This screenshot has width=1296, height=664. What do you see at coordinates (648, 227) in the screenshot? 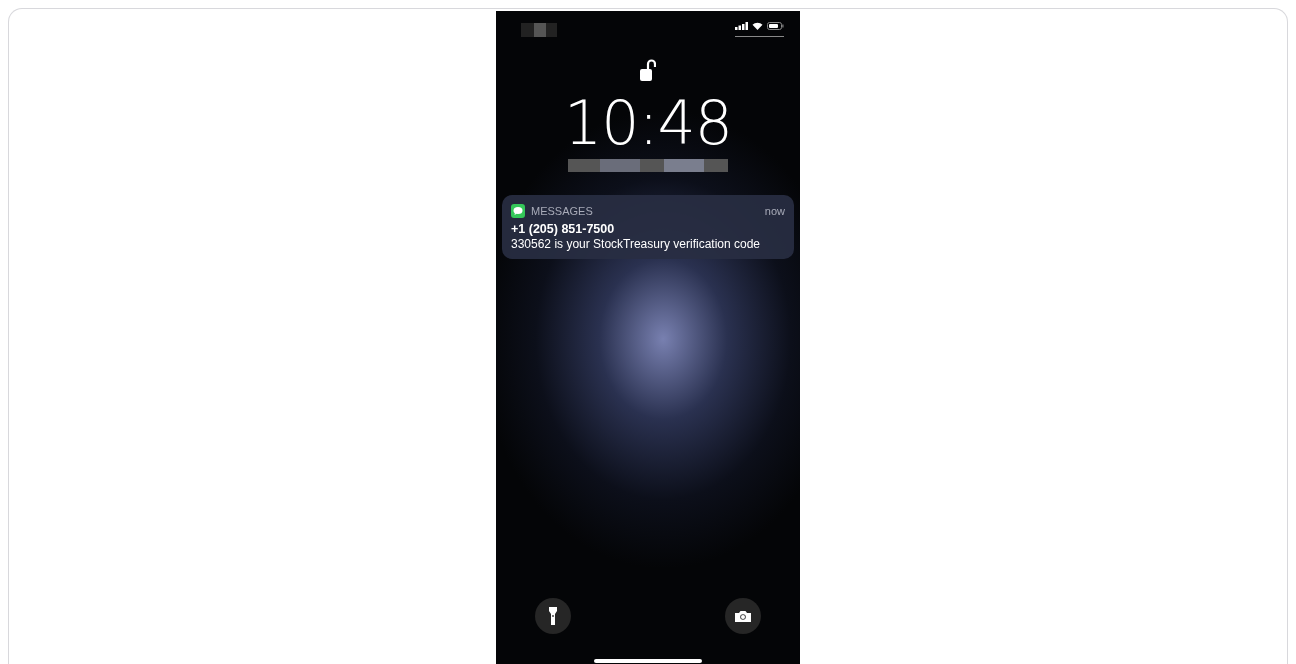
I see `notification-card: MESSAGES now +1 (205) 851-7500 330562 is your StockTreasury verification code` at bounding box center [648, 227].